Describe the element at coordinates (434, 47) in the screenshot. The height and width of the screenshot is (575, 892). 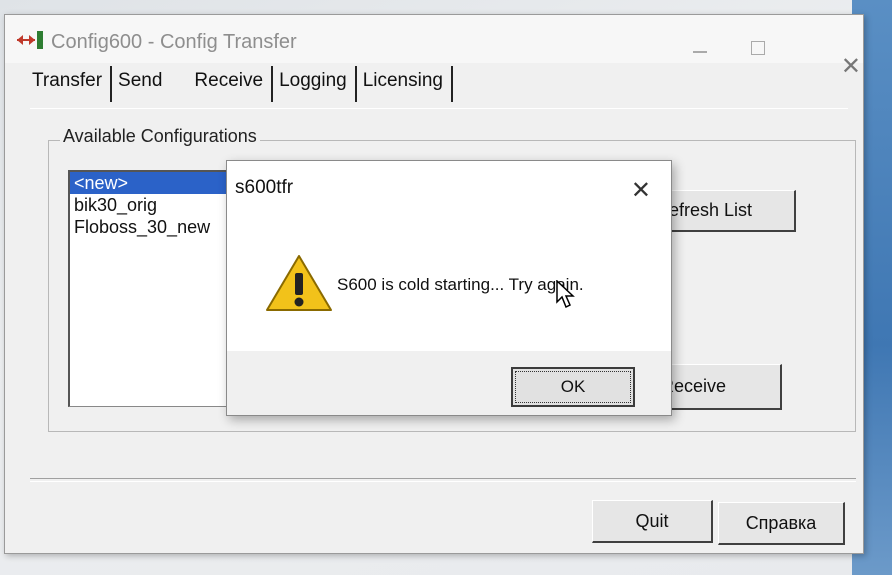
I see `titlebar: Config600 - Config Transfer ✕` at that location.